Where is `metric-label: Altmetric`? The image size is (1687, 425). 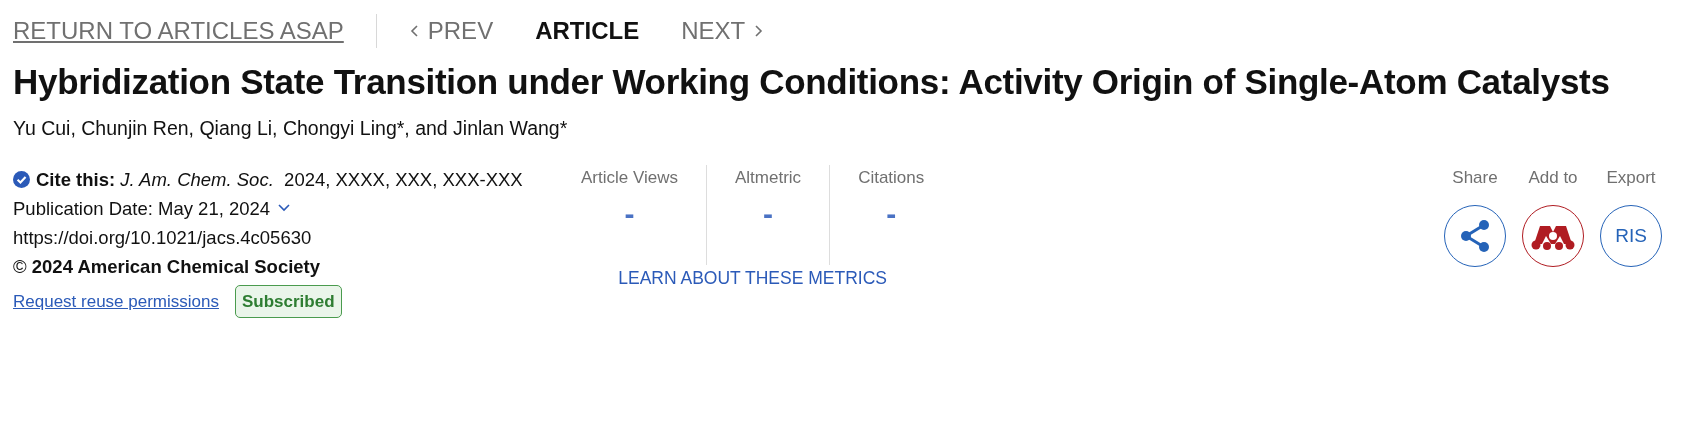 metric-label: Altmetric is located at coordinates (768, 178).